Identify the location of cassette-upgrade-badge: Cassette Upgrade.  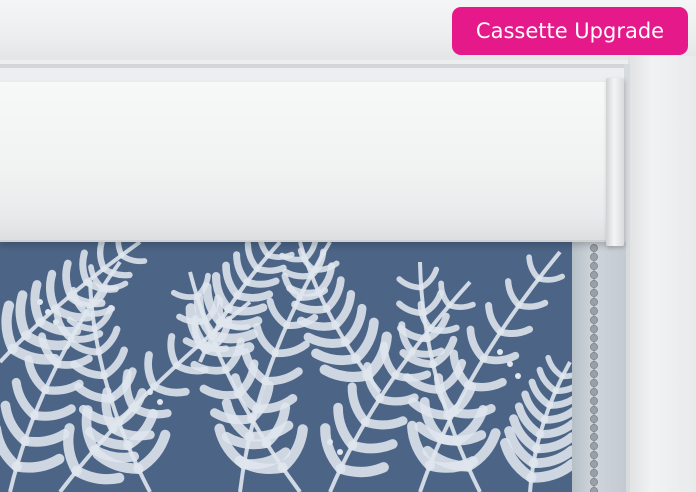
(570, 31).